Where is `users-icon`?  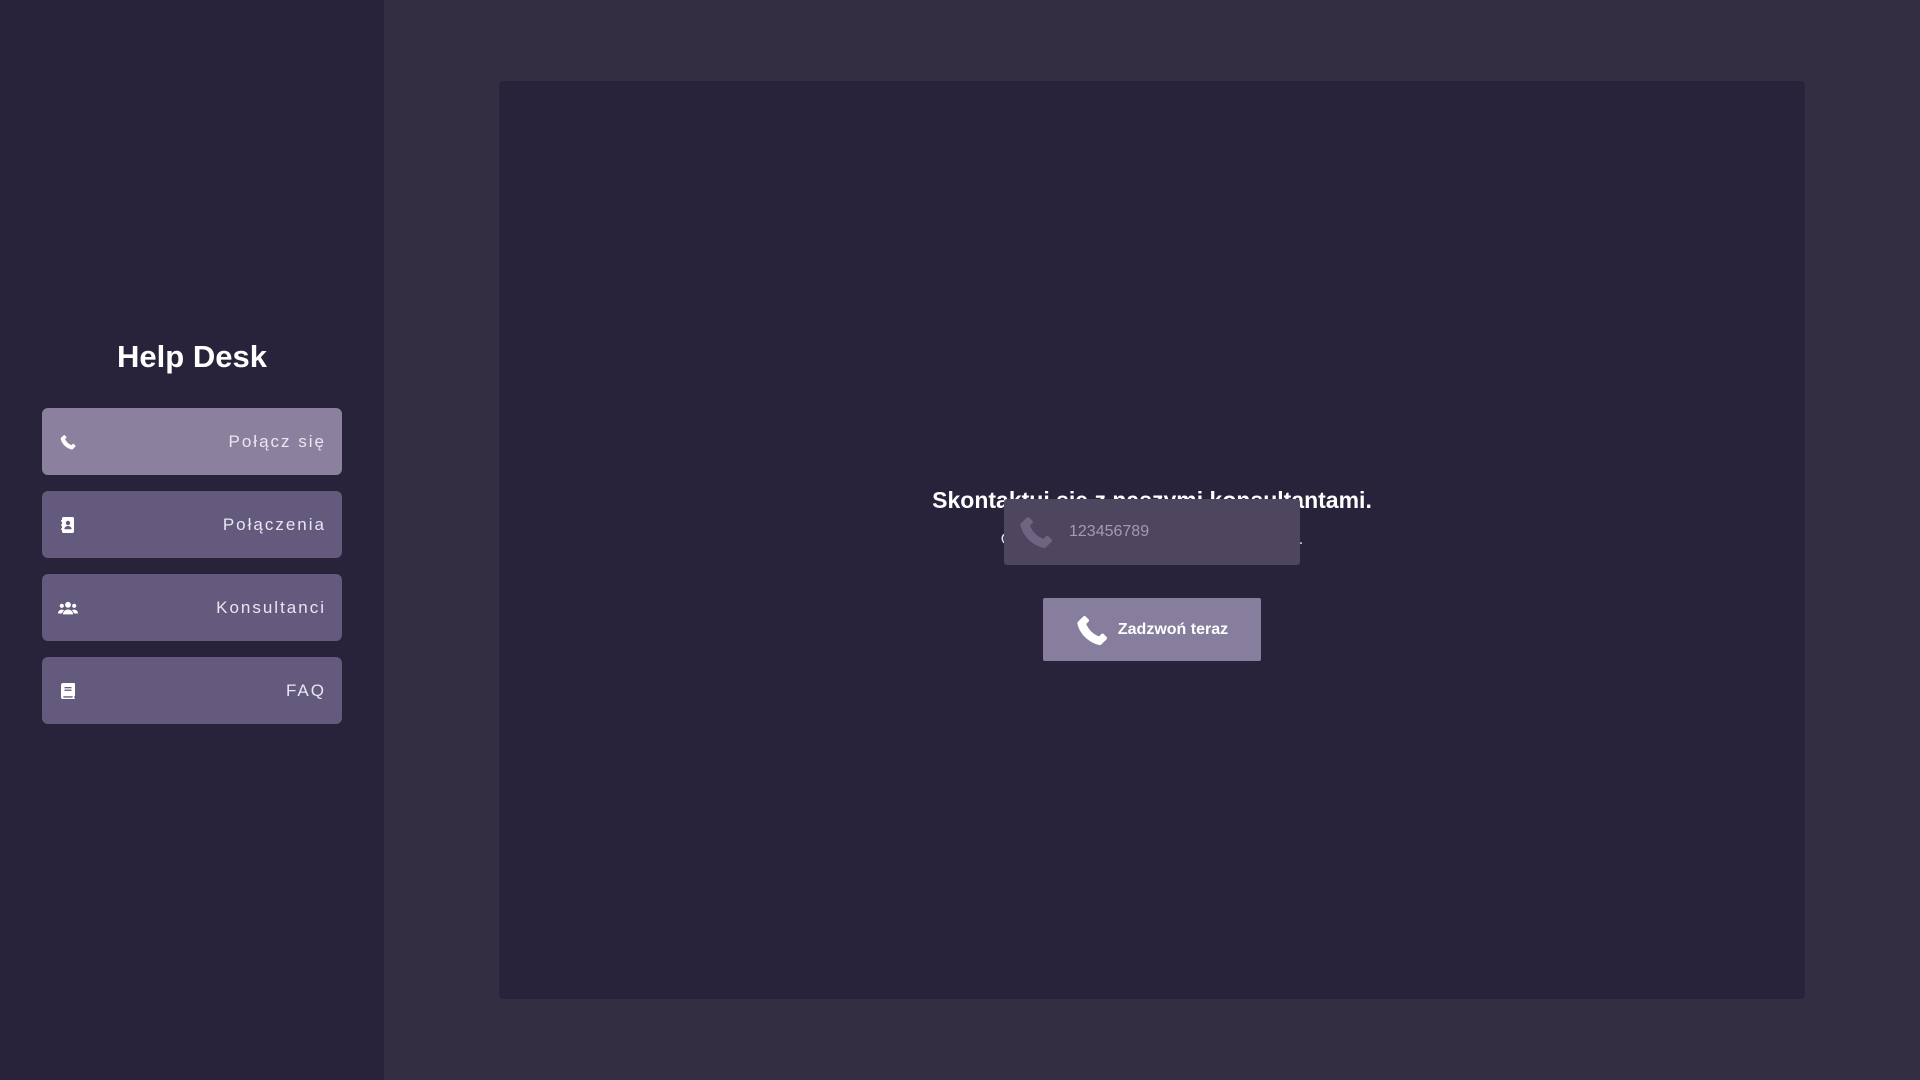
users-icon is located at coordinates (68, 608).